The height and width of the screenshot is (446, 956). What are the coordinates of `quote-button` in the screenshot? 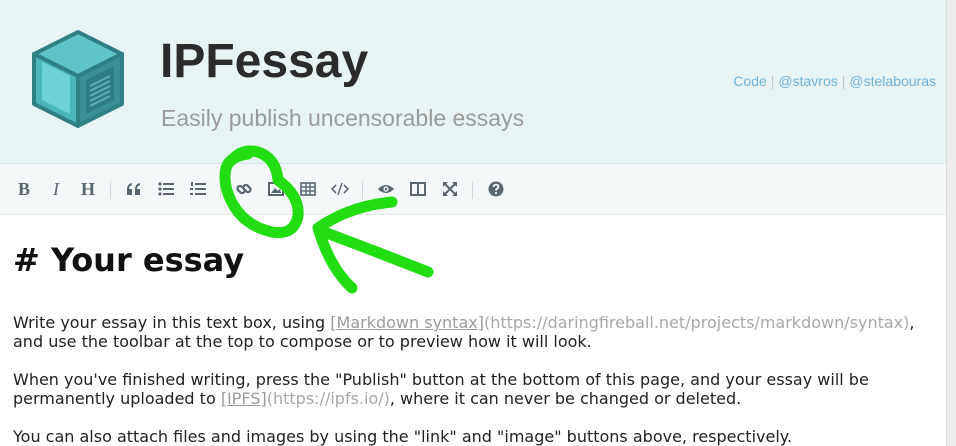 It's located at (134, 189).